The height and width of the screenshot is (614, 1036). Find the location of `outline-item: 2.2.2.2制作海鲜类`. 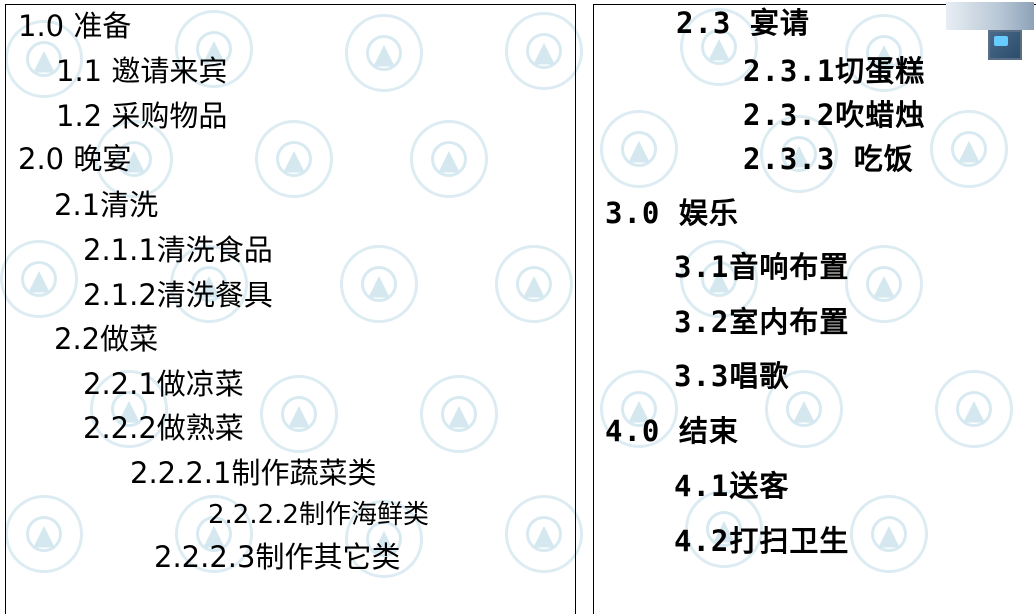

outline-item: 2.2.2.2制作海鲜类 is located at coordinates (318, 515).